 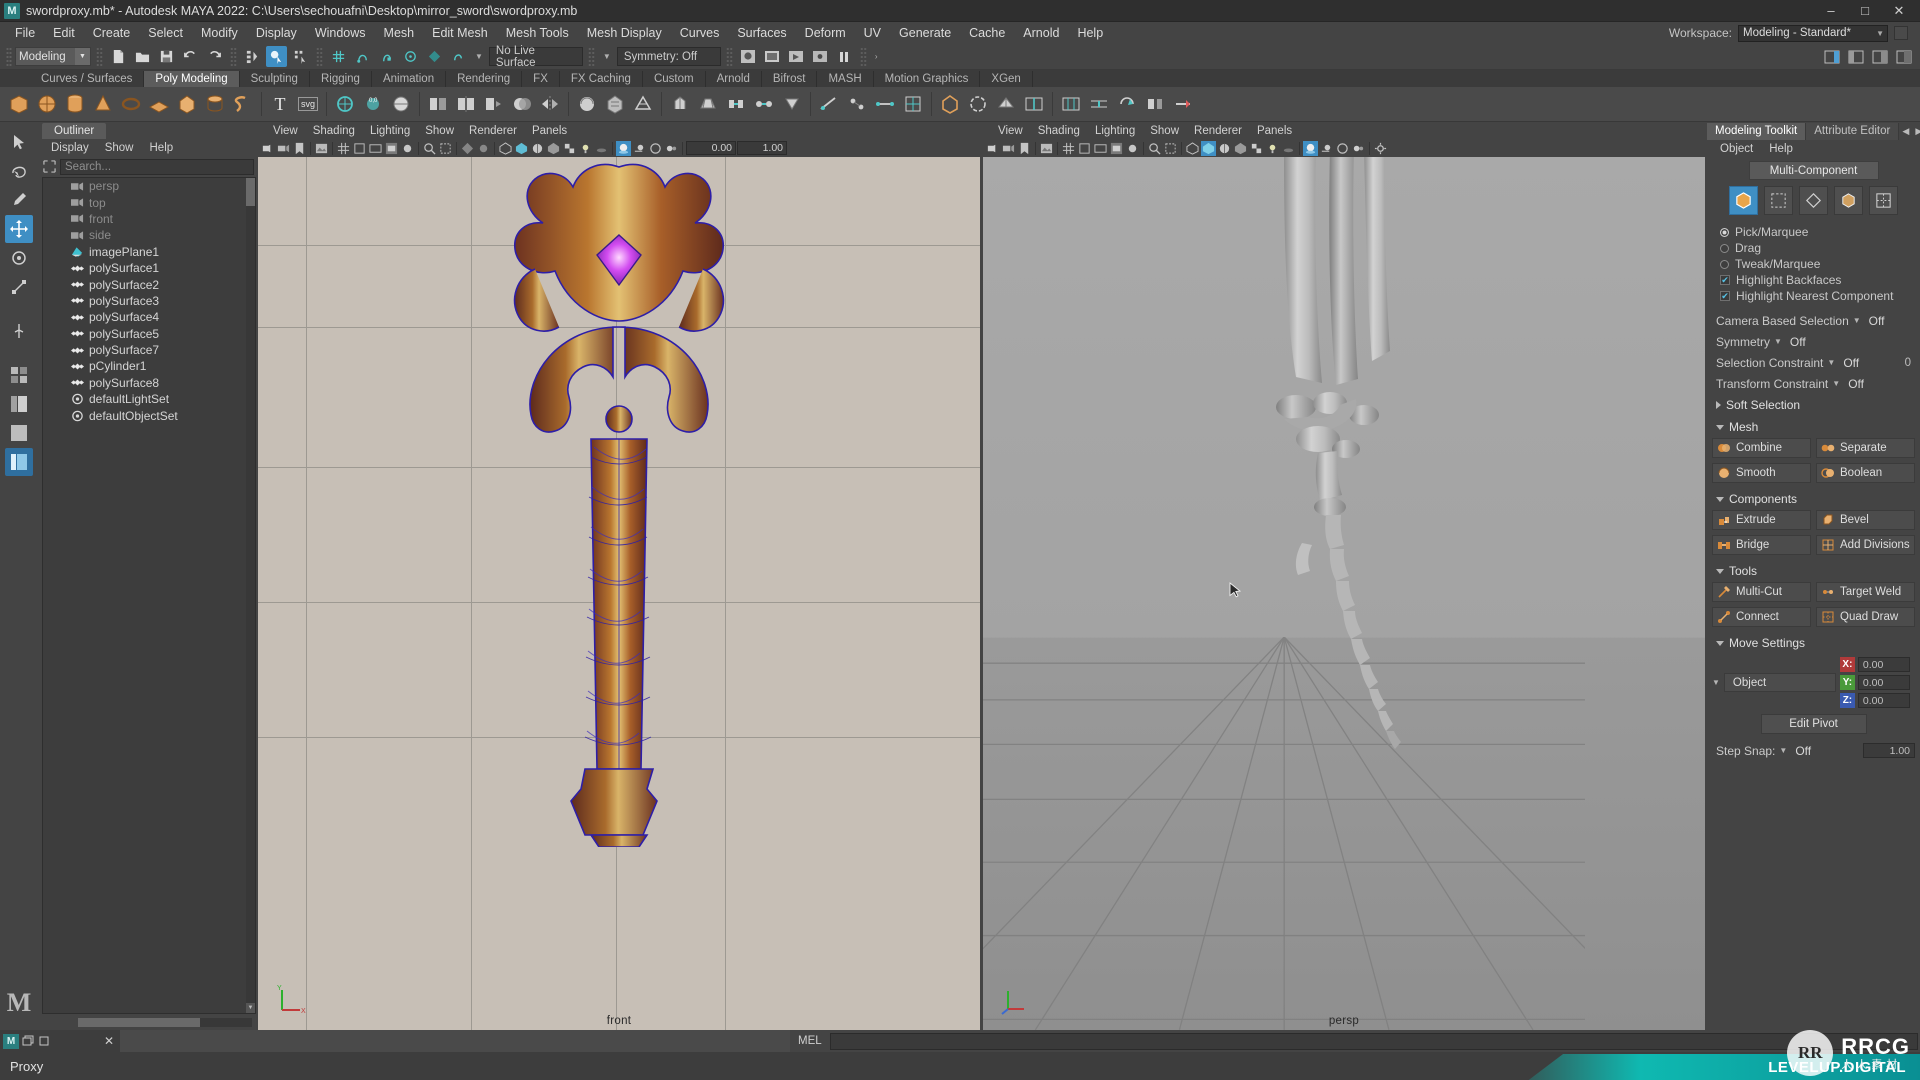 I want to click on poly-torus-icon, so click(x=131, y=104).